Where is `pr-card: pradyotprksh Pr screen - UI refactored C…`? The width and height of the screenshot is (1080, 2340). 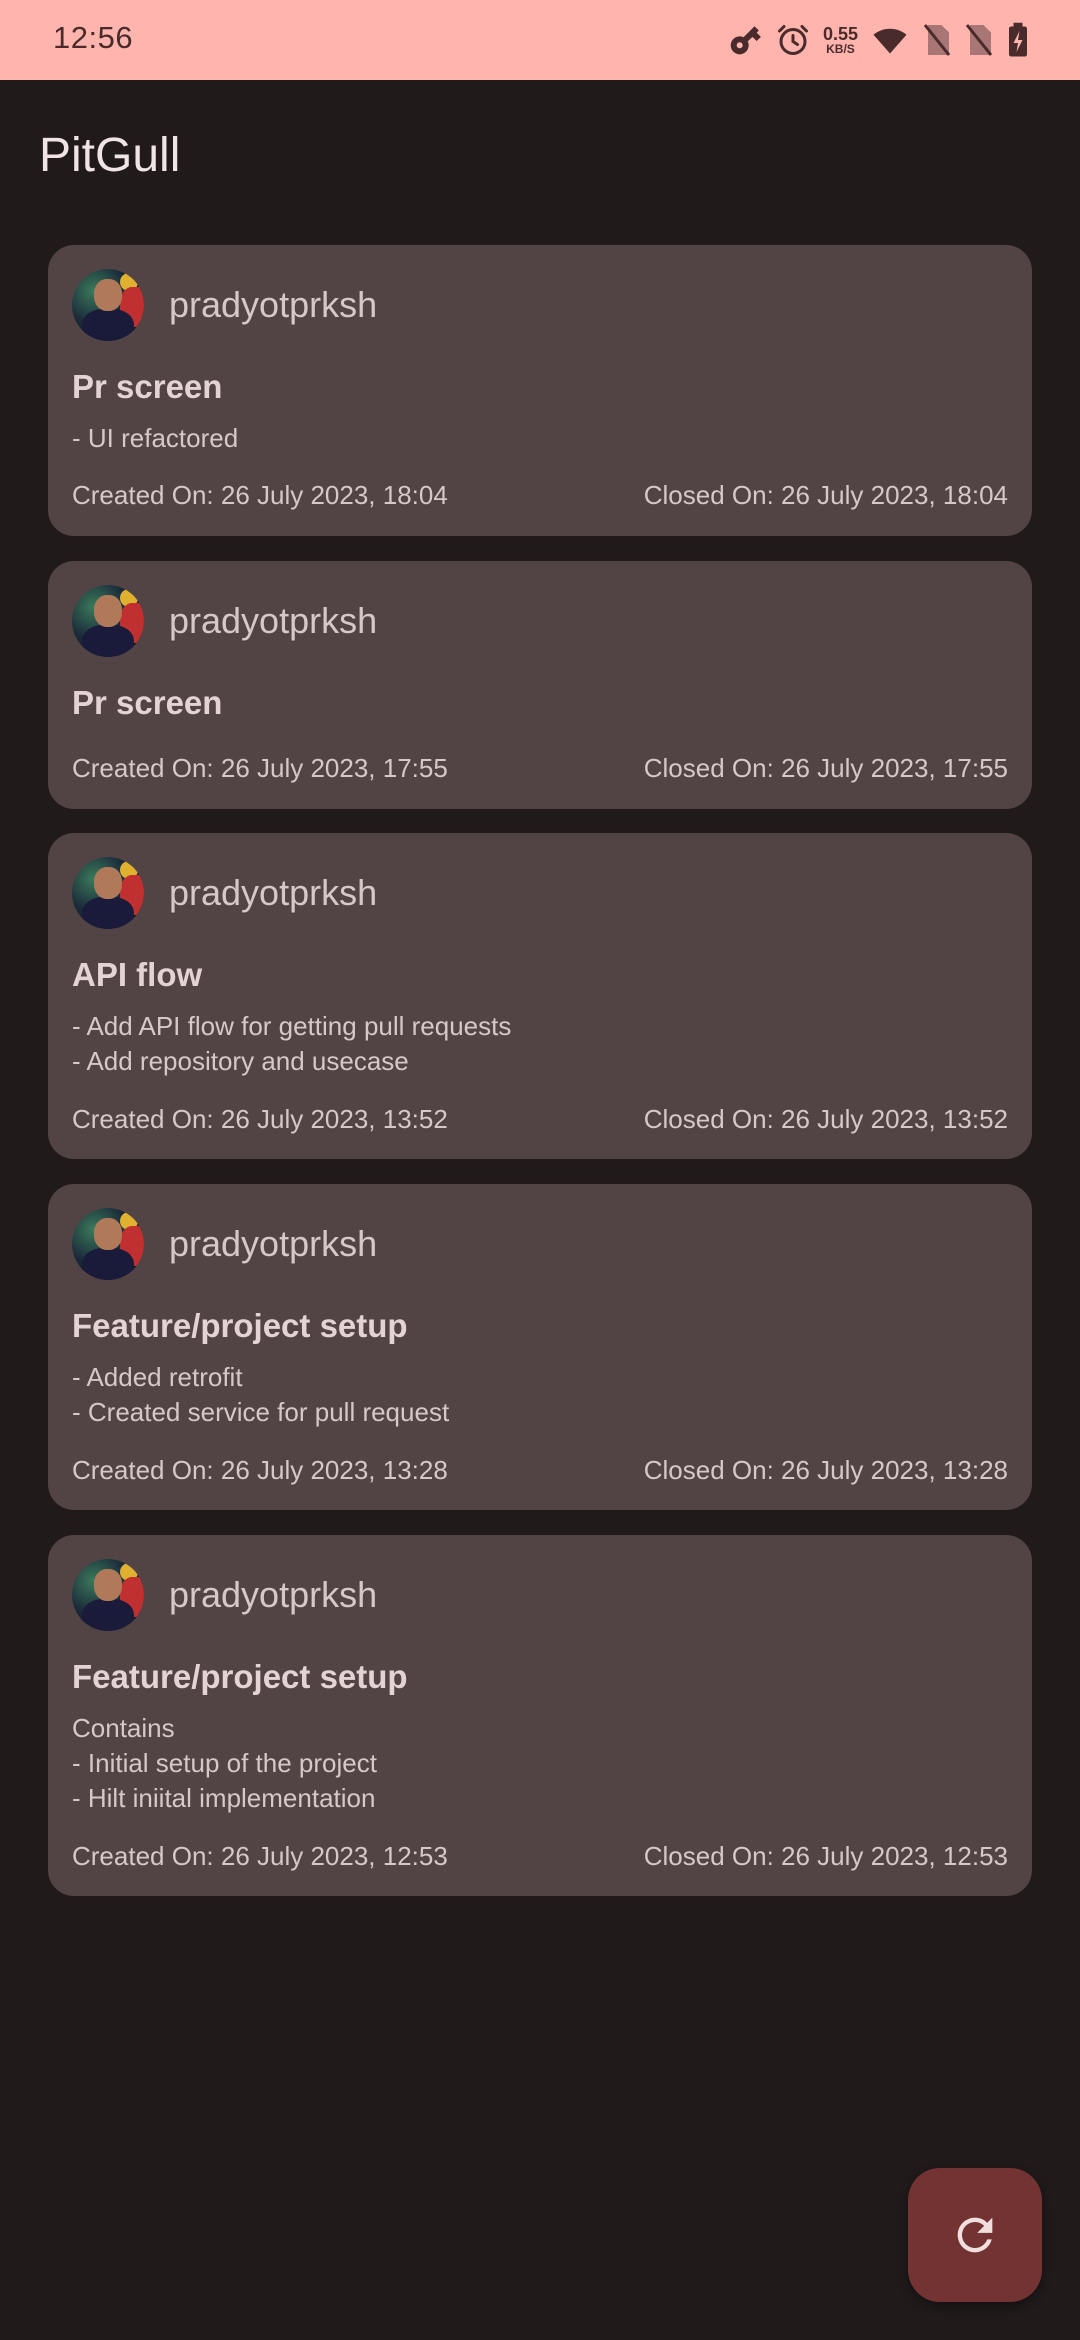
pr-card: pradyotprksh Pr screen - UI refactored C… is located at coordinates (540, 390).